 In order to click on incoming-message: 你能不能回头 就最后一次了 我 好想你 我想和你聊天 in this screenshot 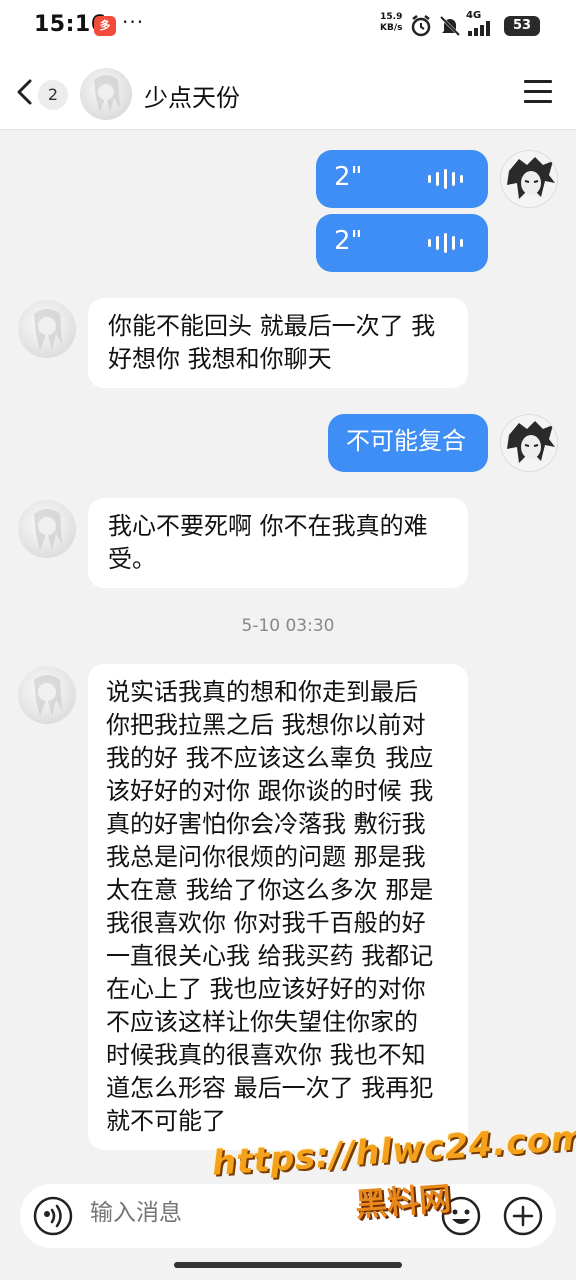, I will do `click(278, 343)`.